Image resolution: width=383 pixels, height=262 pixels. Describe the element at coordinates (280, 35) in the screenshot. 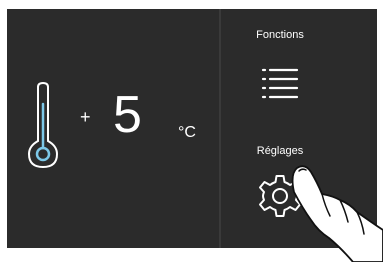

I see `functions-label: Fonctions` at that location.